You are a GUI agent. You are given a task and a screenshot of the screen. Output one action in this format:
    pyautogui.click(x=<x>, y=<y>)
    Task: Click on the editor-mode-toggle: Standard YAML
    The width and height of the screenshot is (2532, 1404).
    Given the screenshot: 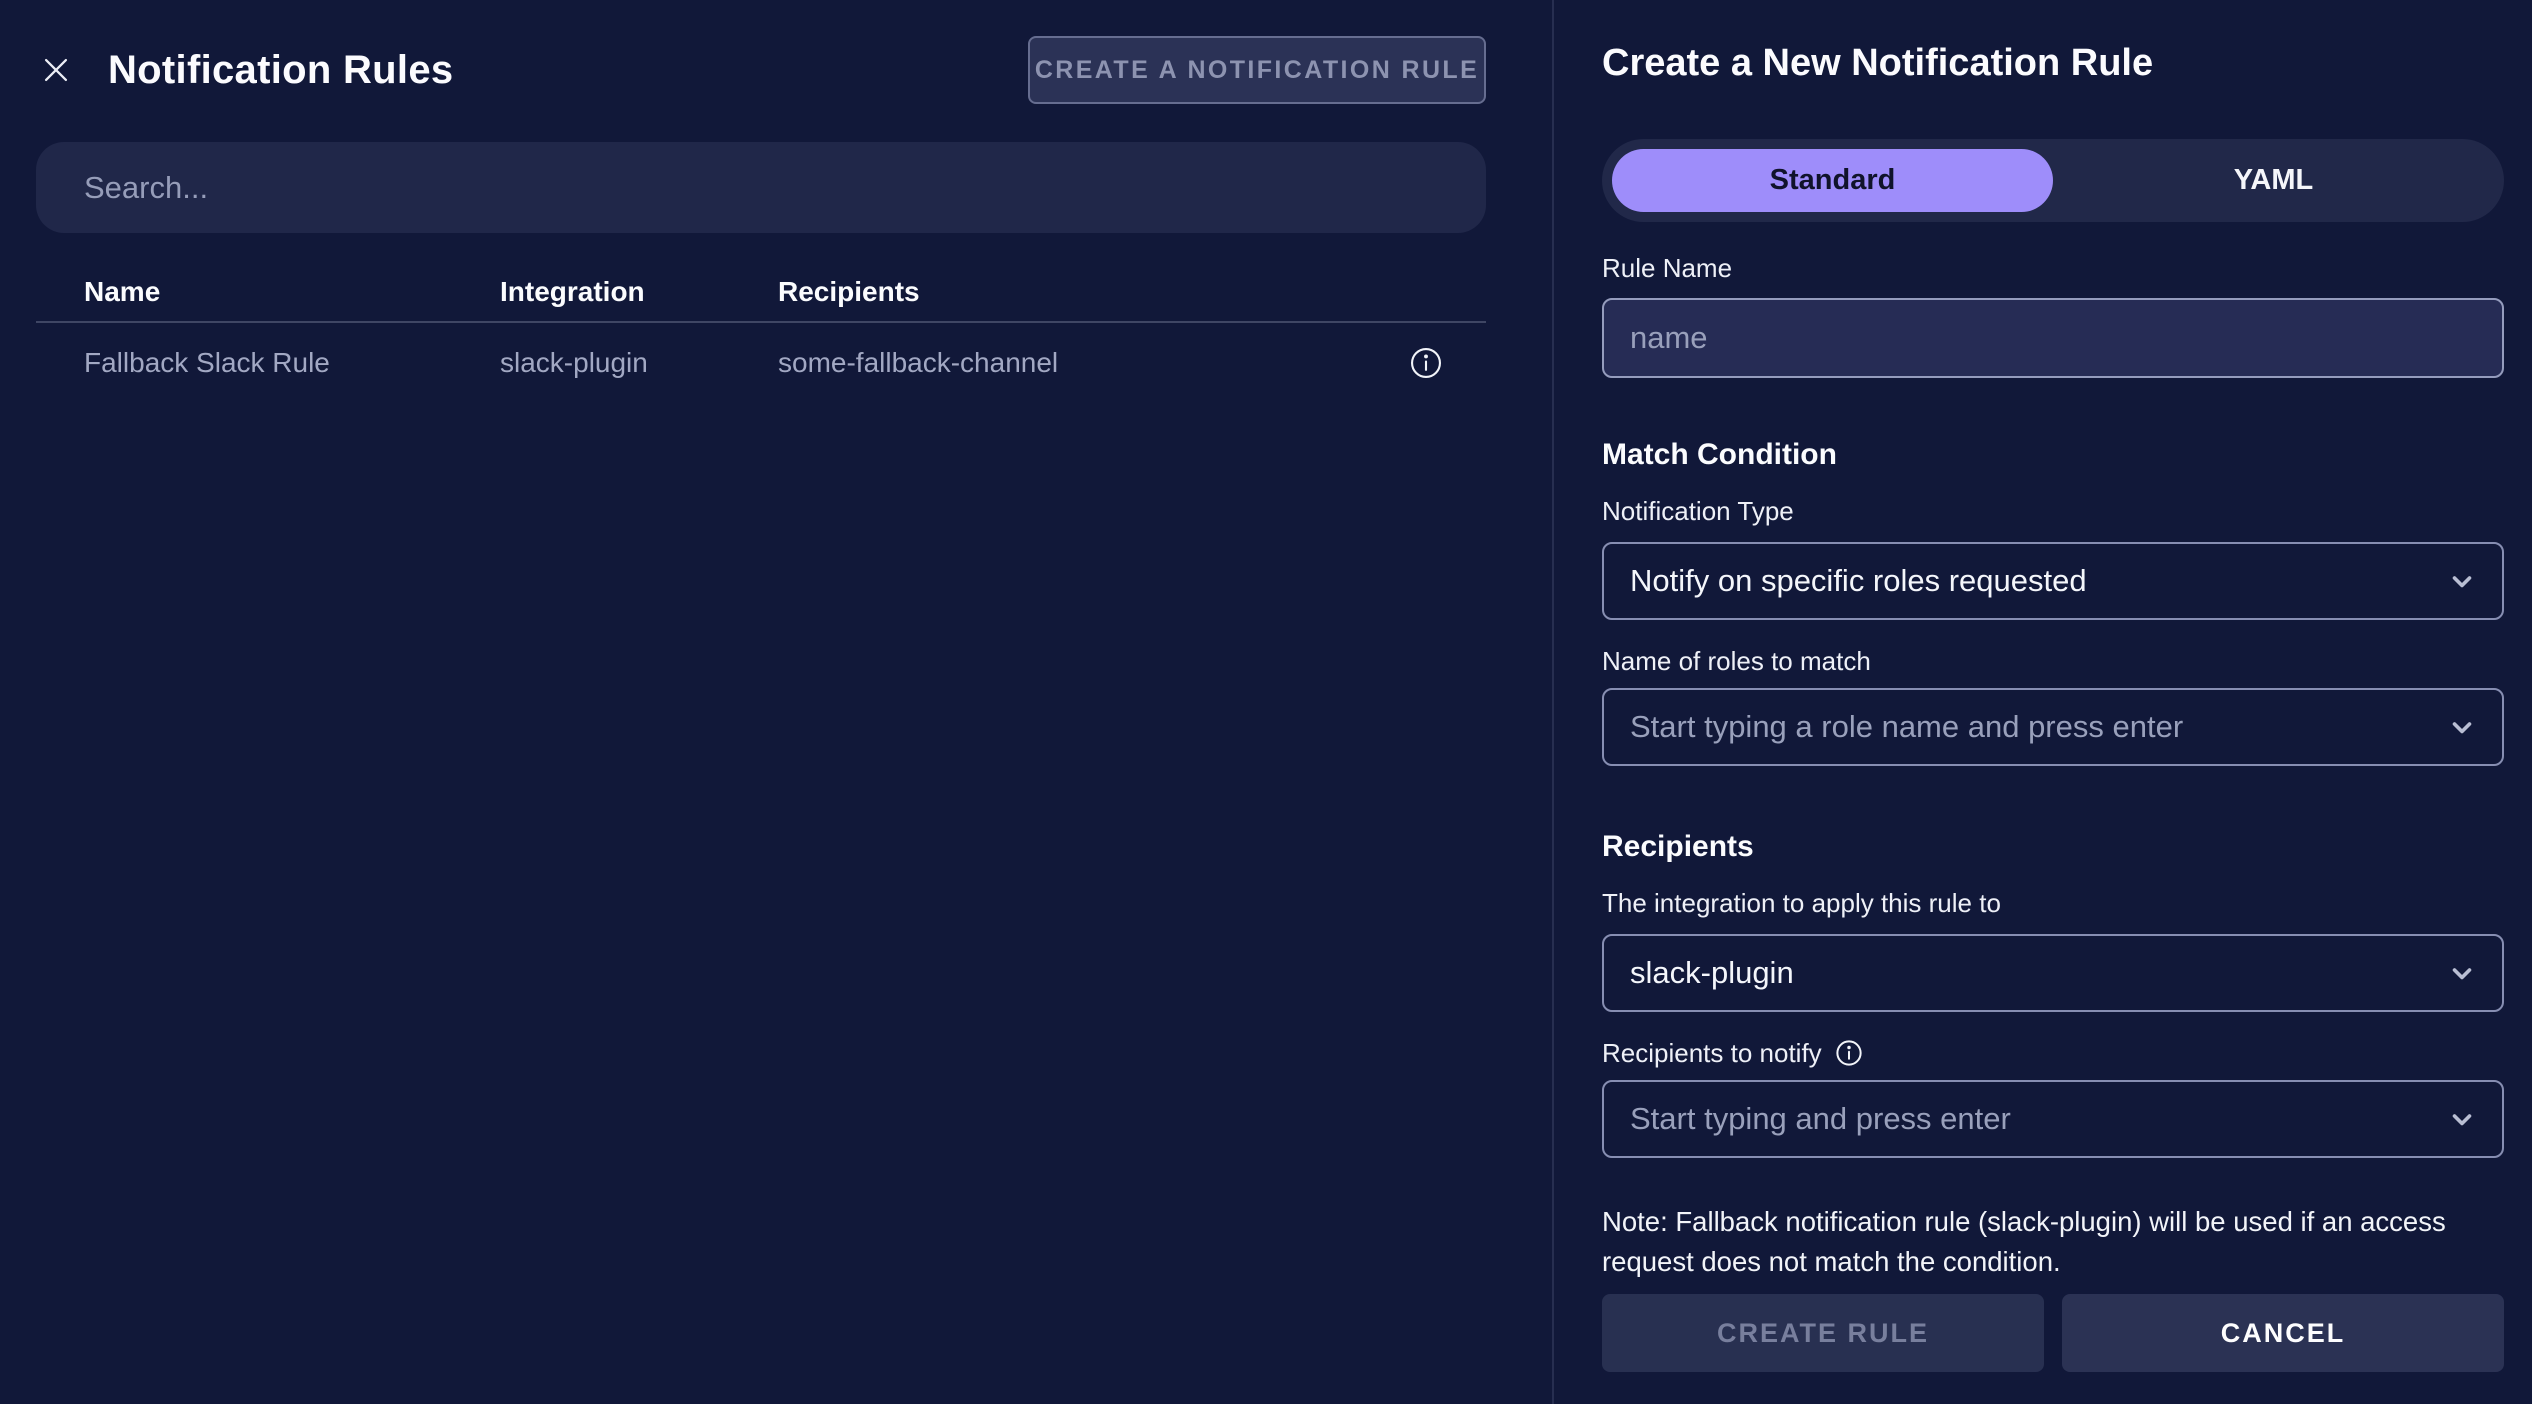 What is the action you would take?
    pyautogui.click(x=2053, y=180)
    